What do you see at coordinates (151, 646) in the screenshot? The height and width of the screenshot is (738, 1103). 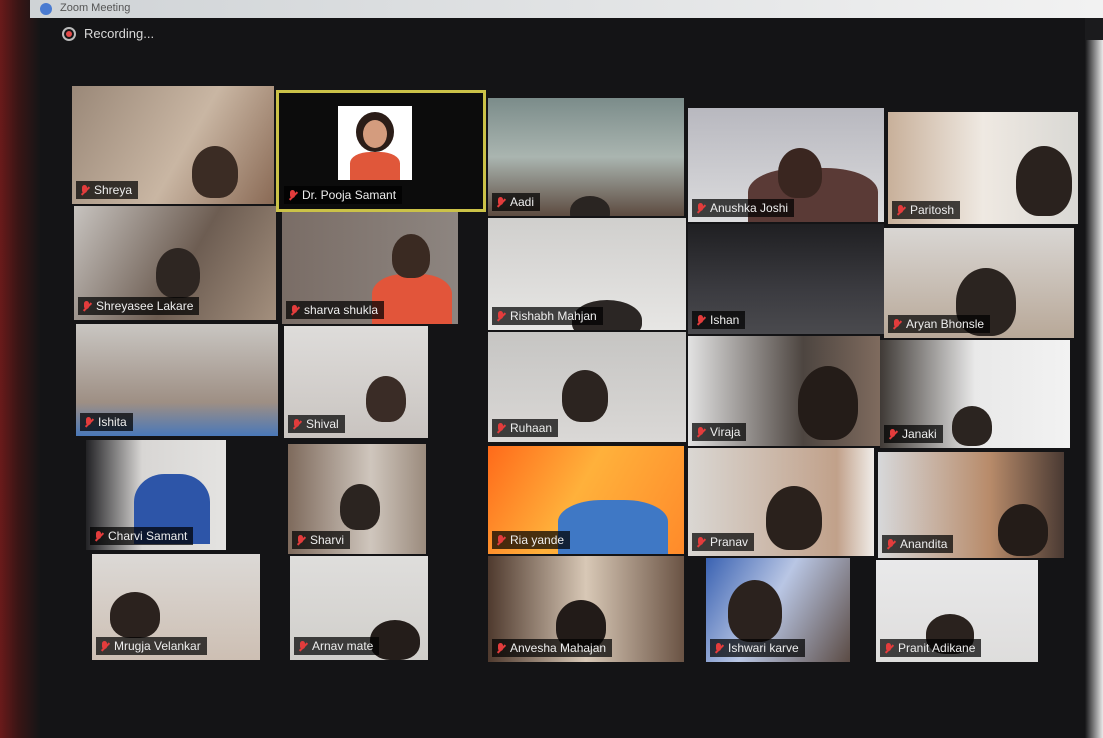 I see `participant-name: Mrugja Velankar` at bounding box center [151, 646].